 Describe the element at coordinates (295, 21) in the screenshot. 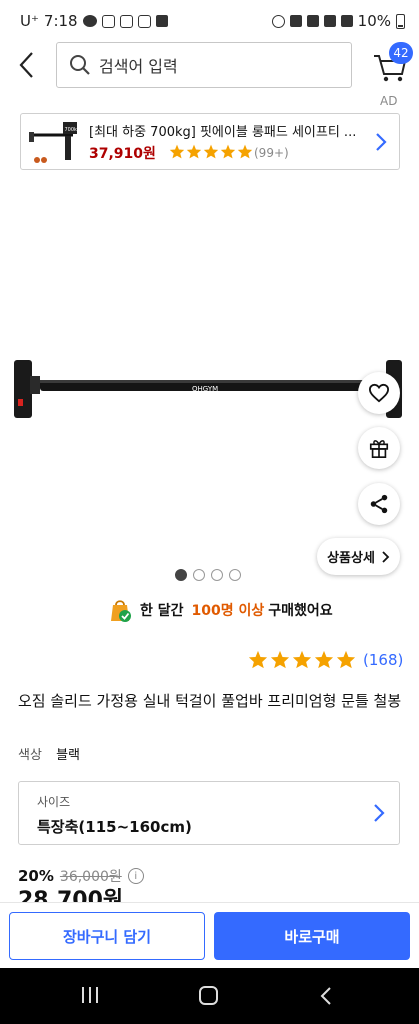

I see `bluetooth-icon` at that location.